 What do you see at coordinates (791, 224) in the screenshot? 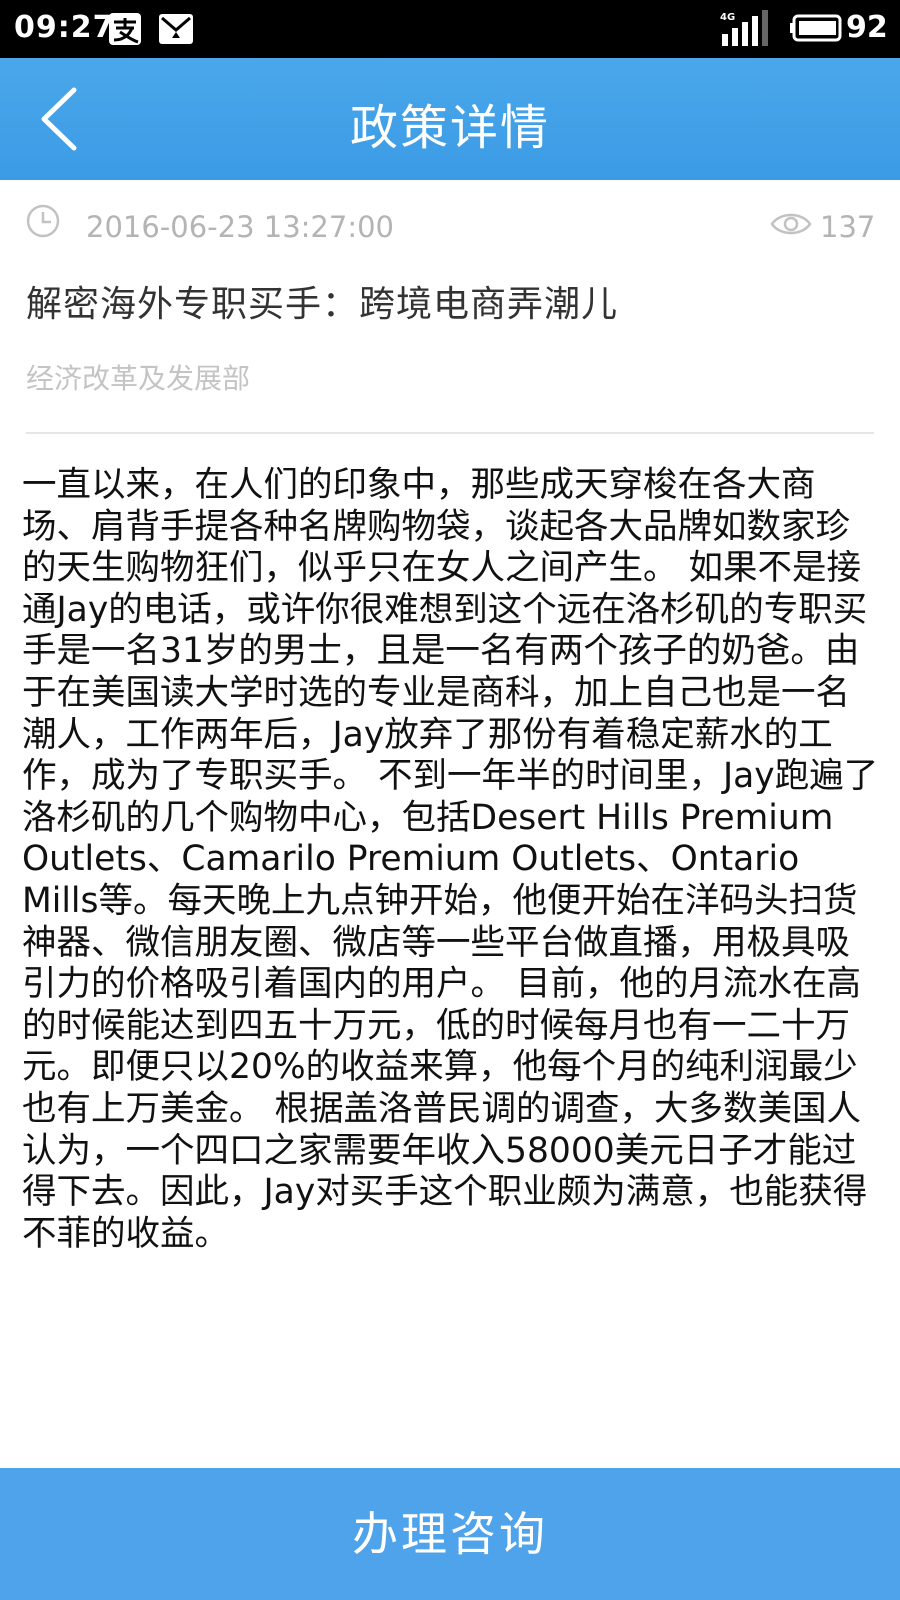
I see `eye-icon` at bounding box center [791, 224].